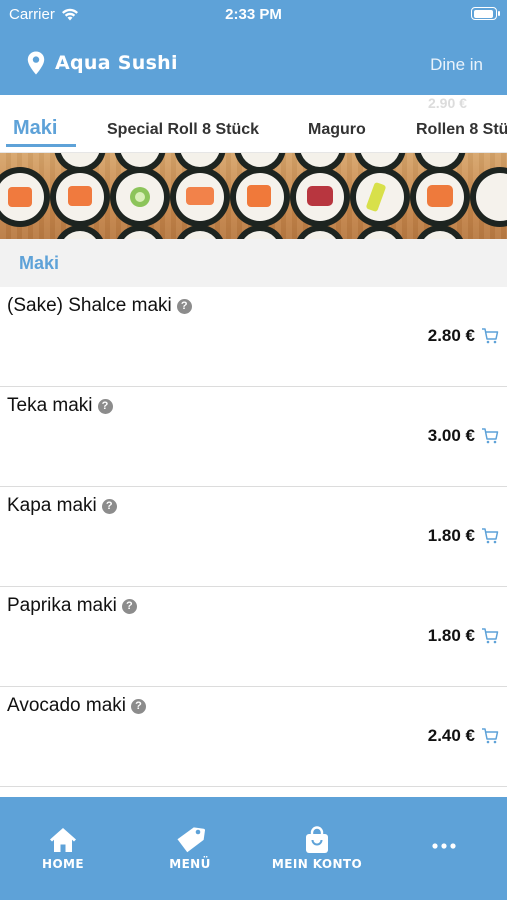 The image size is (507, 900). Describe the element at coordinates (337, 130) in the screenshot. I see `tab-maguro: Maguro` at that location.